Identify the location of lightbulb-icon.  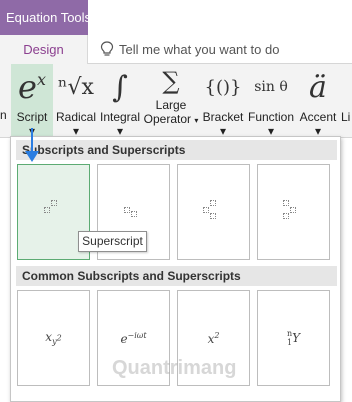
(107, 48).